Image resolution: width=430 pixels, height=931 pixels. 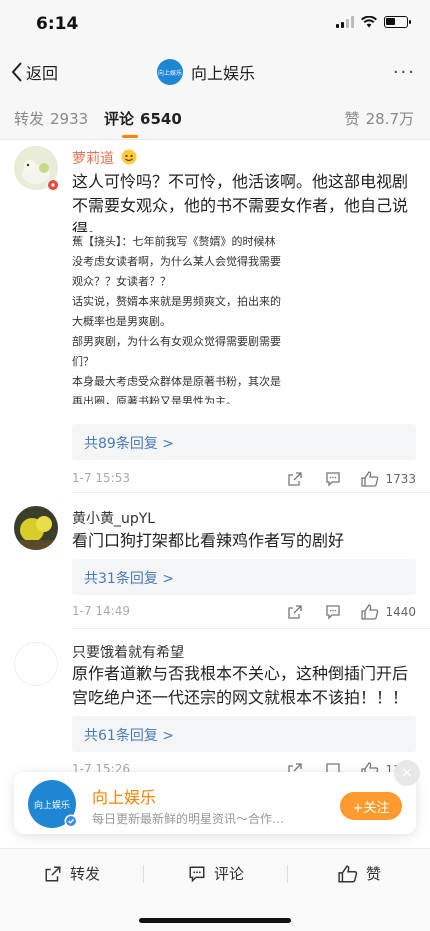 What do you see at coordinates (101, 611) in the screenshot?
I see `comment-time: 1-7 14:49` at bounding box center [101, 611].